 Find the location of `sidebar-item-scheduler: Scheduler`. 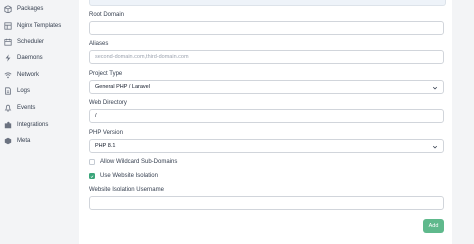

sidebar-item-scheduler: Scheduler is located at coordinates (24, 42).